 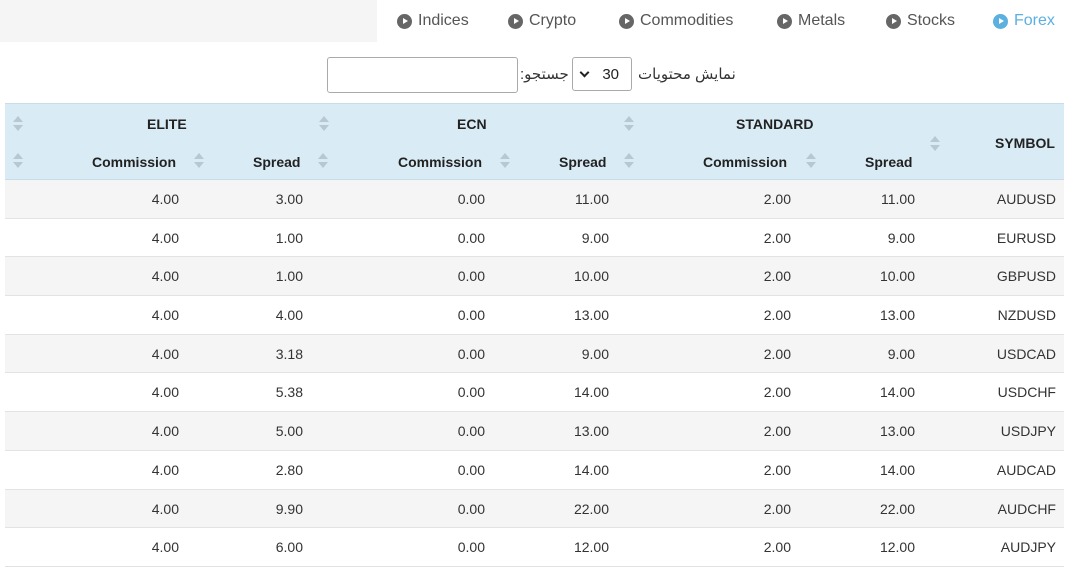 I want to click on tab-label: Crypto, so click(x=553, y=20).